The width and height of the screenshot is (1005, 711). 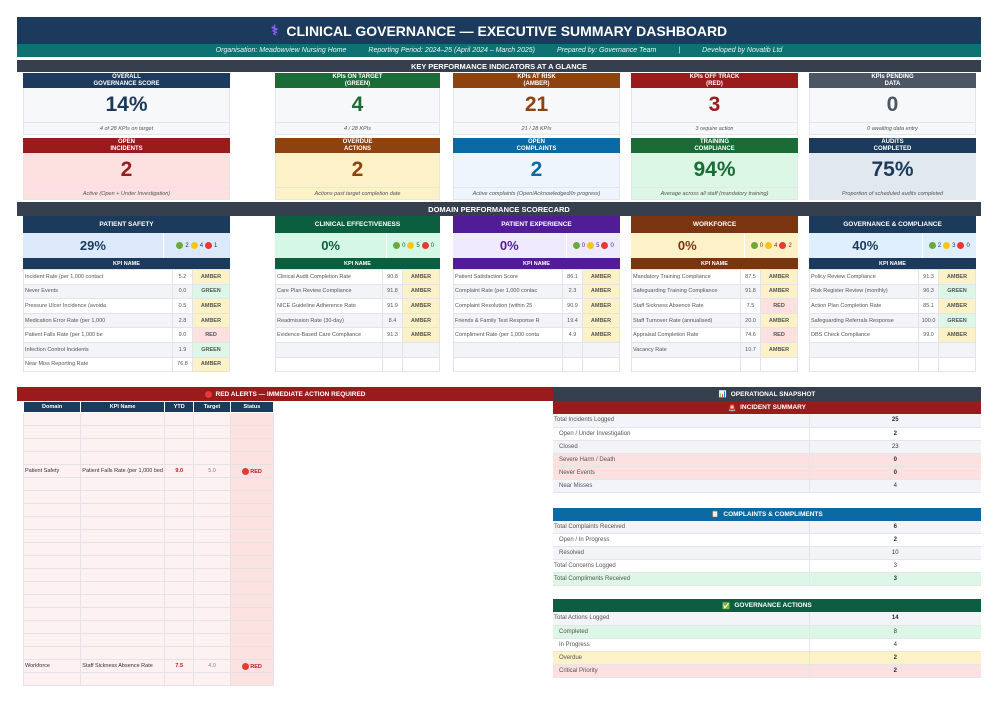 I want to click on kpi-name: Pressure Ulcer Incidence (avoida, so click(x=98, y=306).